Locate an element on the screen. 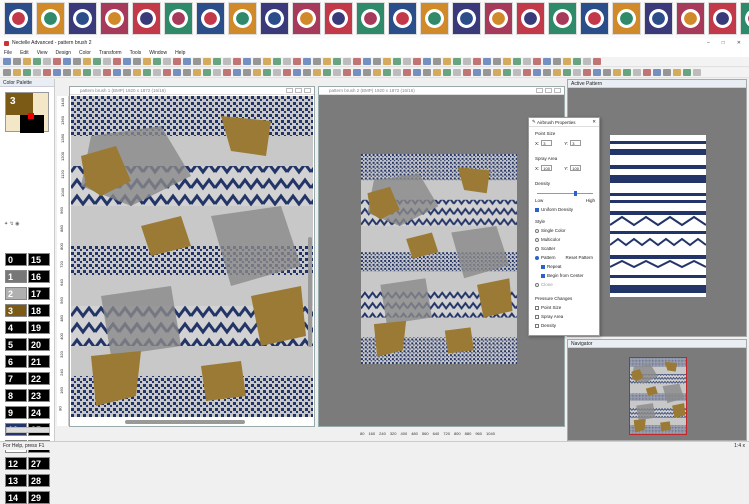 The width and height of the screenshot is (749, 504). menu-color: Color is located at coordinates (85, 53).